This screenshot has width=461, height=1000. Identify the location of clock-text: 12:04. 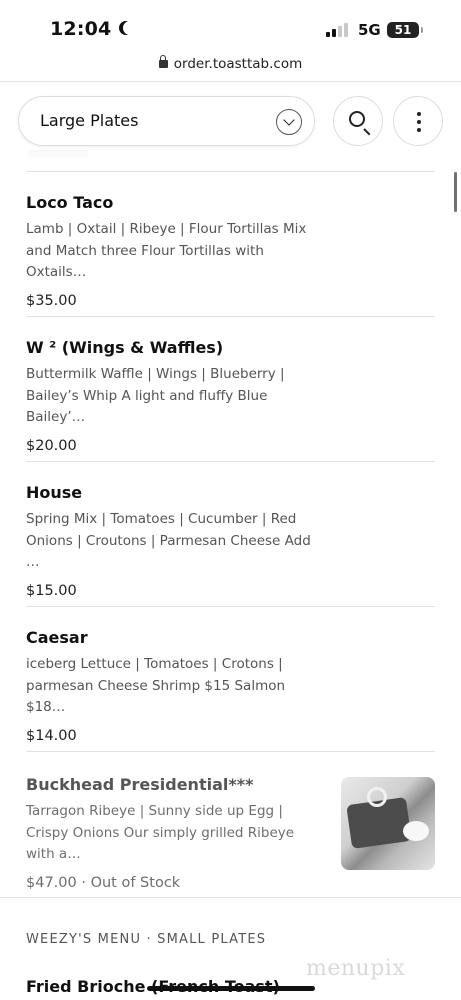
(81, 29).